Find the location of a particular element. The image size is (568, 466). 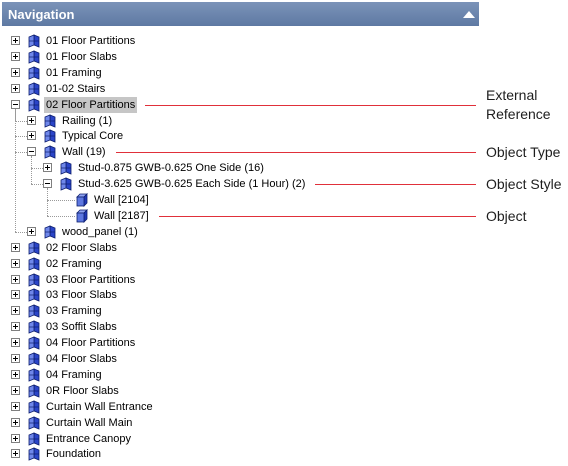

tree-item: Typical Core is located at coordinates (240, 136).